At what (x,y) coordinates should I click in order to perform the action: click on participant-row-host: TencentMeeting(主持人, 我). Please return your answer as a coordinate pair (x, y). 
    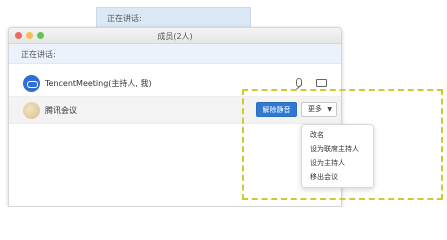
    Looking at the image, I should click on (175, 83).